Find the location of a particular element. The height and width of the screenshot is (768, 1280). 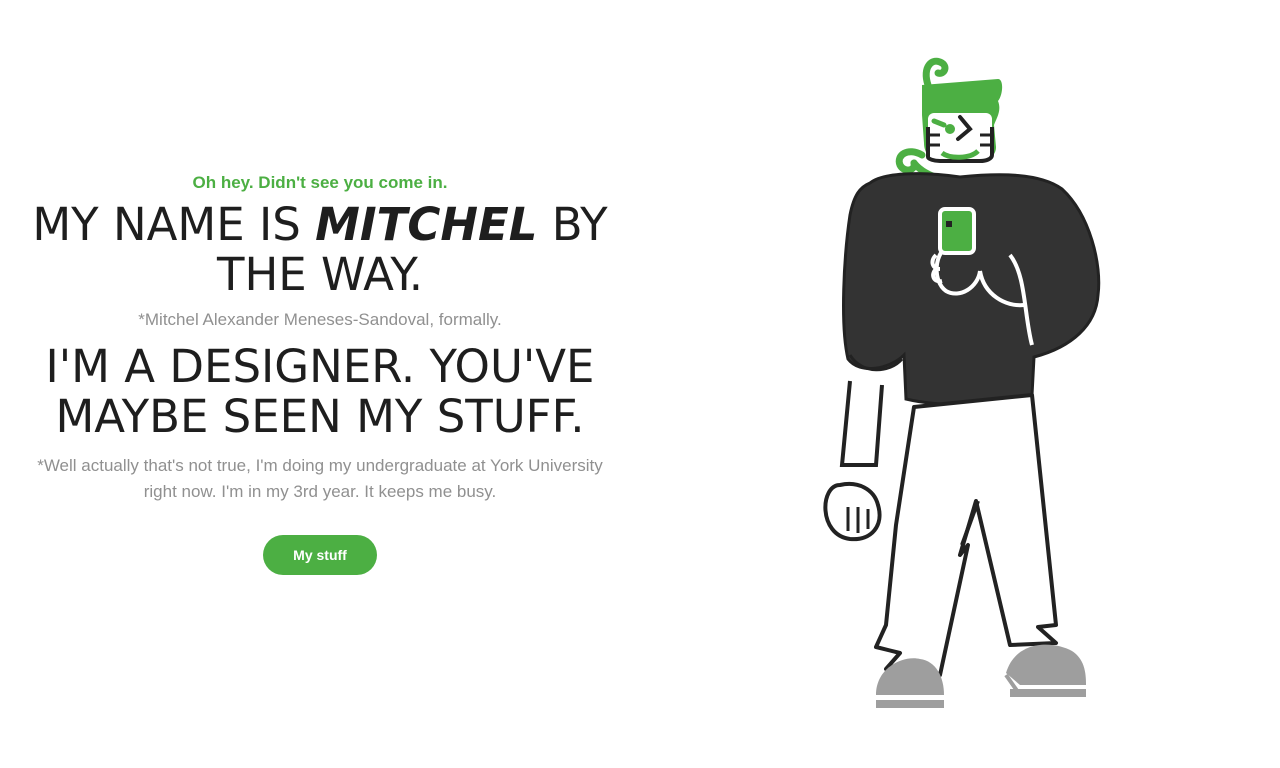

head-icon is located at coordinates (949, 120).